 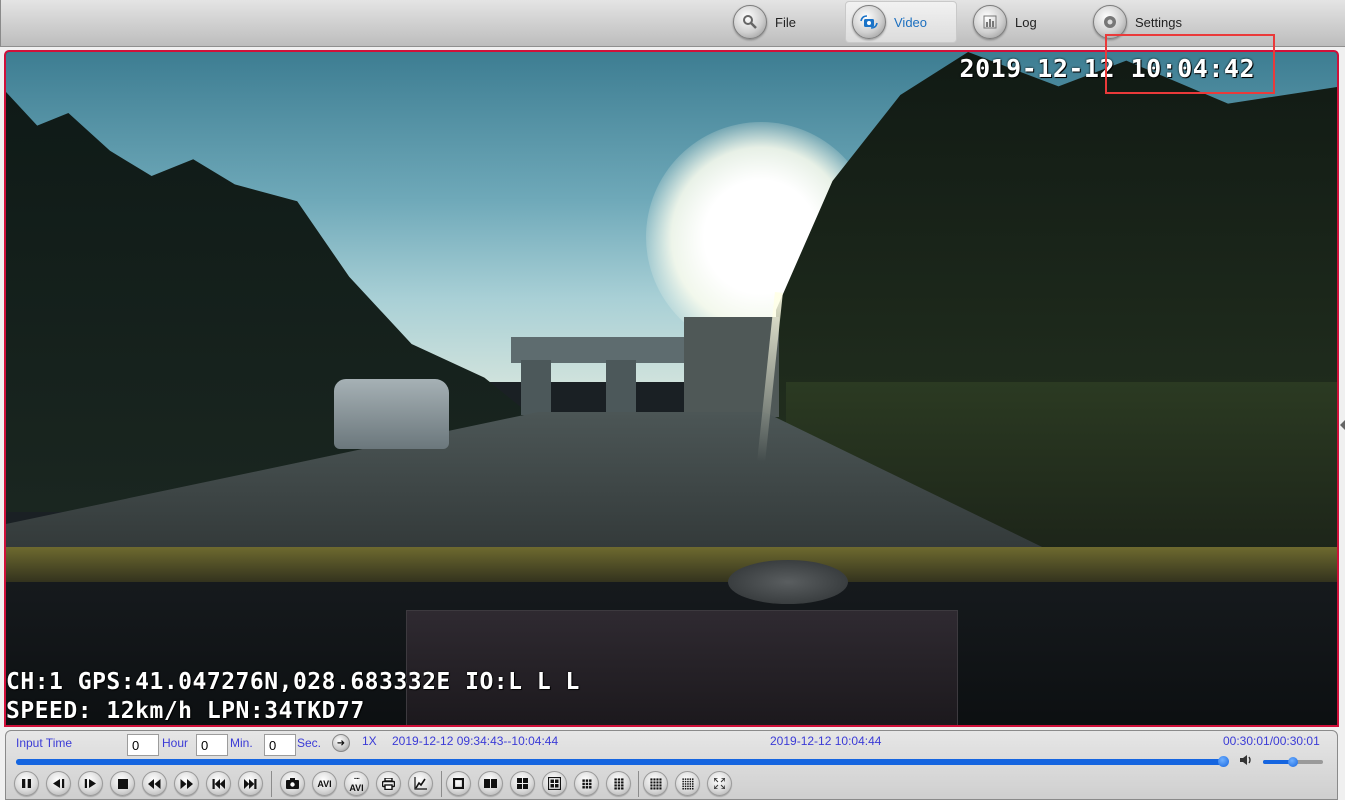 I want to click on tab-log: Log, so click(x=1007, y=22).